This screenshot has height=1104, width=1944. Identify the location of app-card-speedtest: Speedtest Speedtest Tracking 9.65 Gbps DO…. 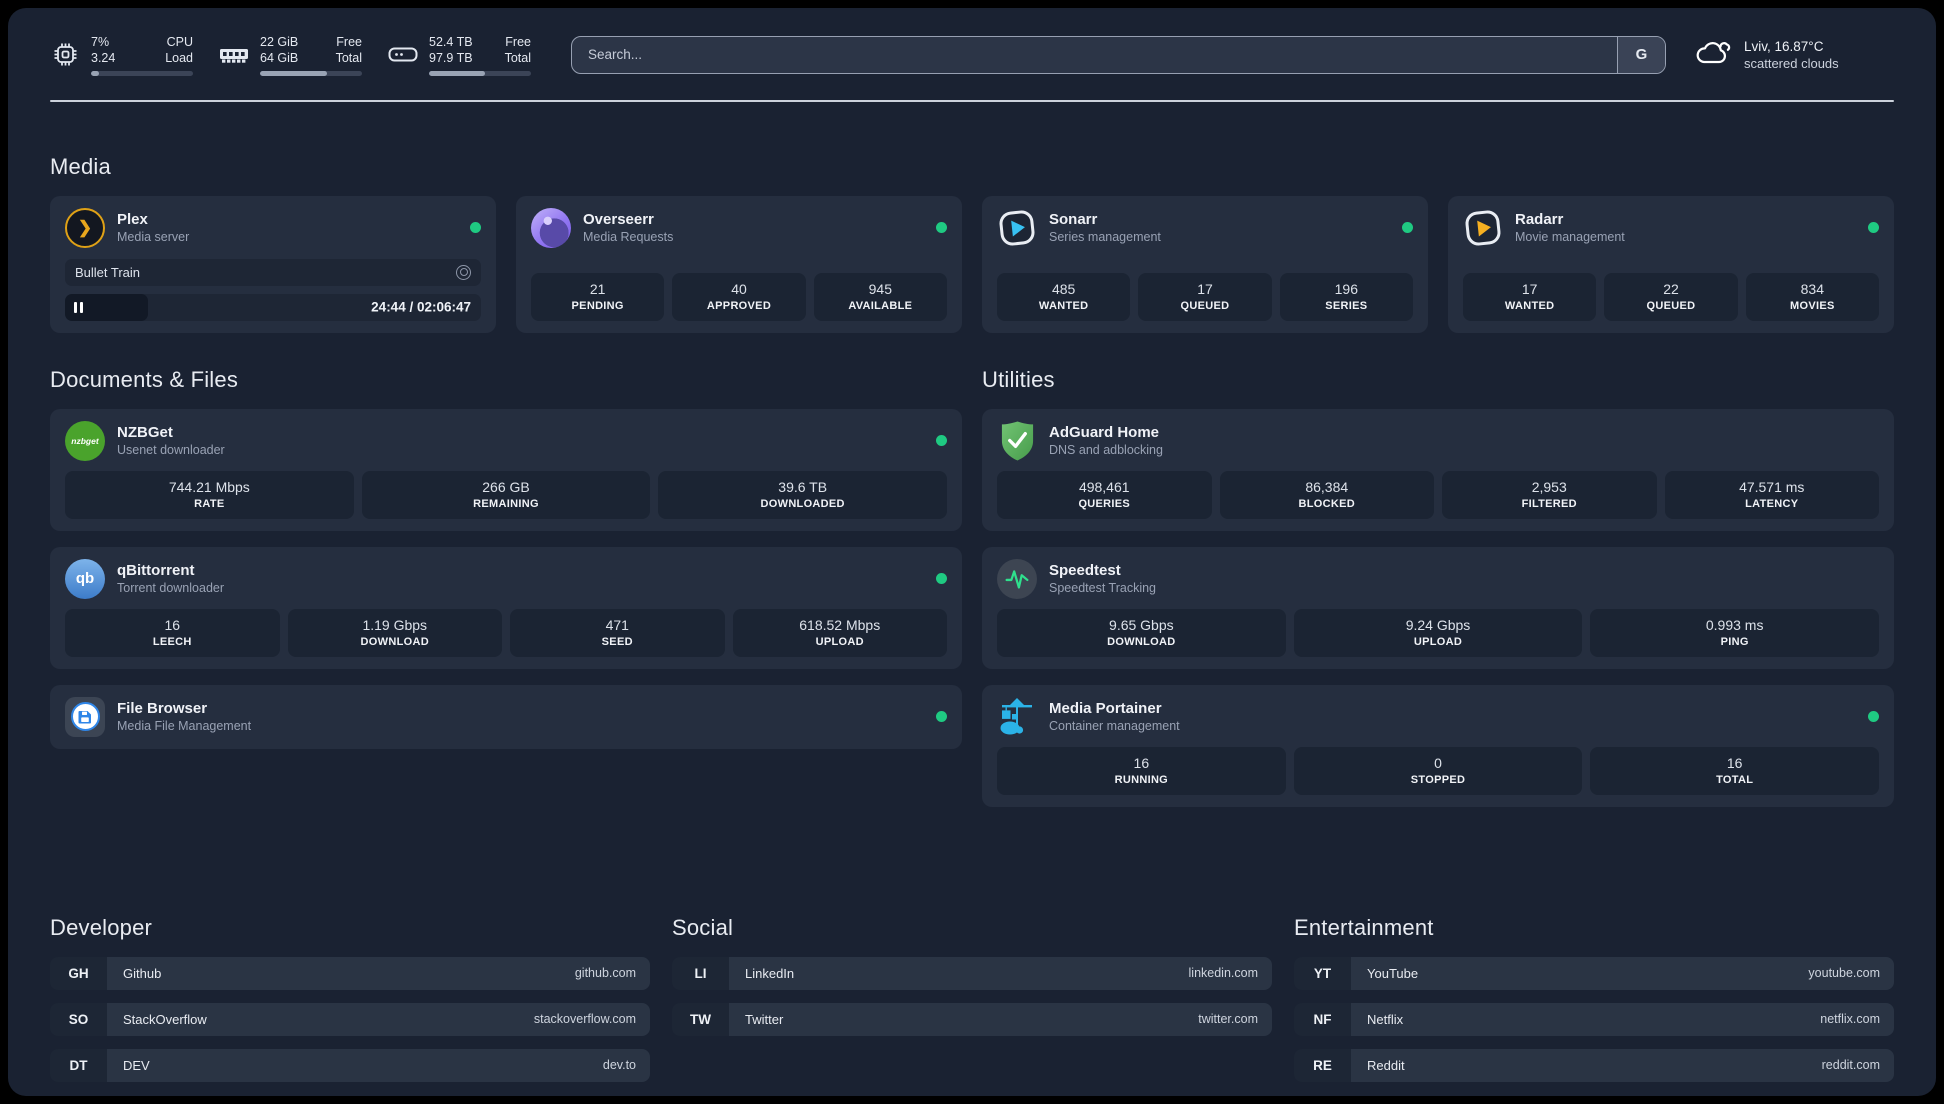
(1438, 607).